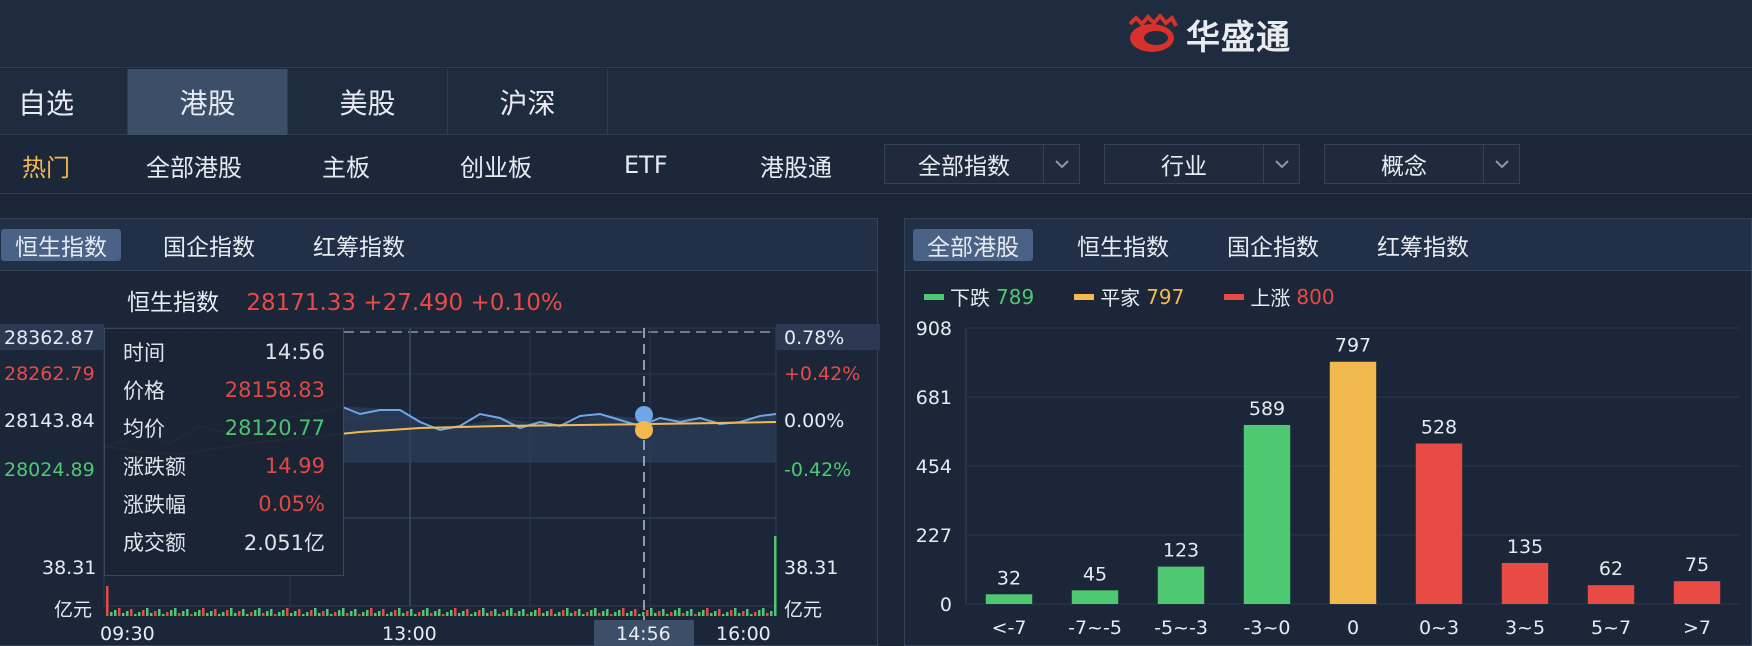  I want to click on tooltip-row: 价格 28158.83, so click(224, 390).